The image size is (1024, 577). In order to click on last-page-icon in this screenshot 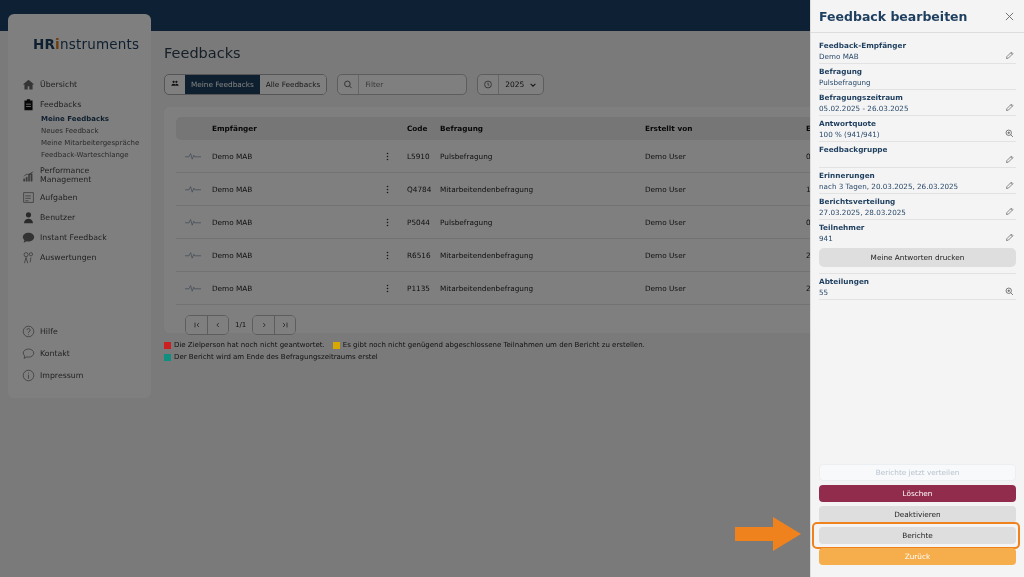, I will do `click(285, 325)`.